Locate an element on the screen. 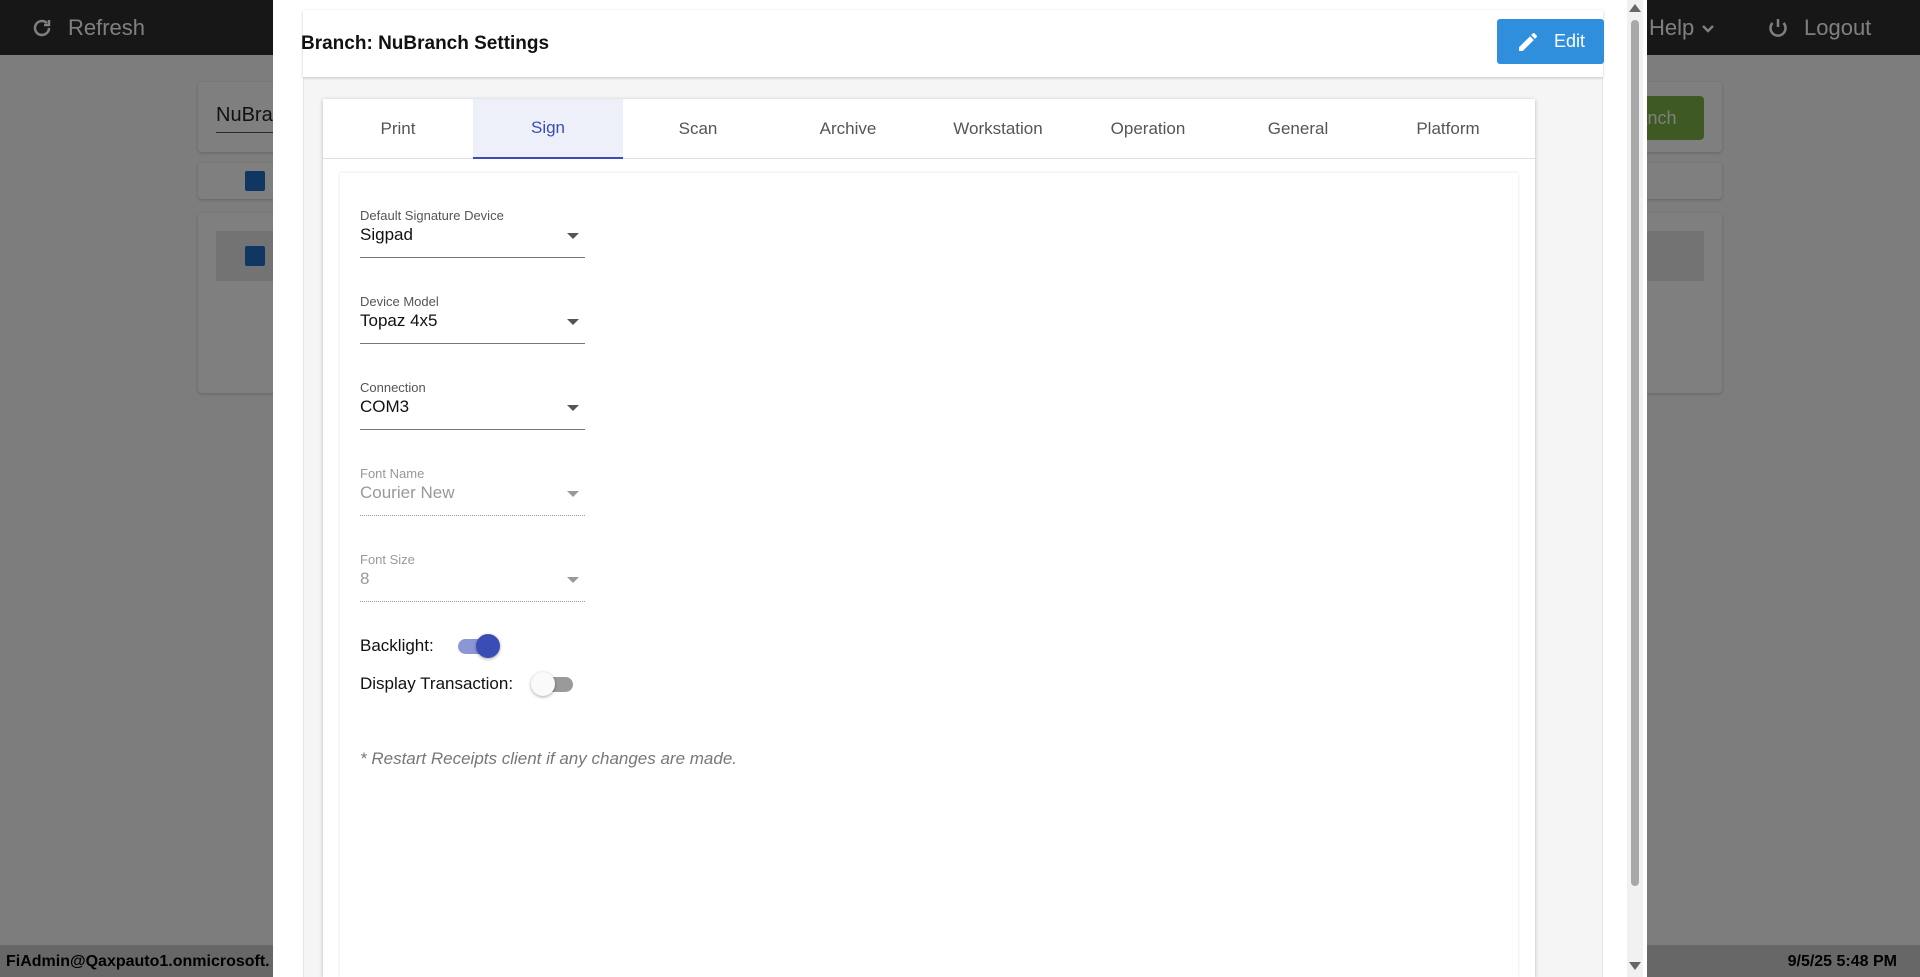 The width and height of the screenshot is (1920, 977). pencil-icon is located at coordinates (1527, 41).